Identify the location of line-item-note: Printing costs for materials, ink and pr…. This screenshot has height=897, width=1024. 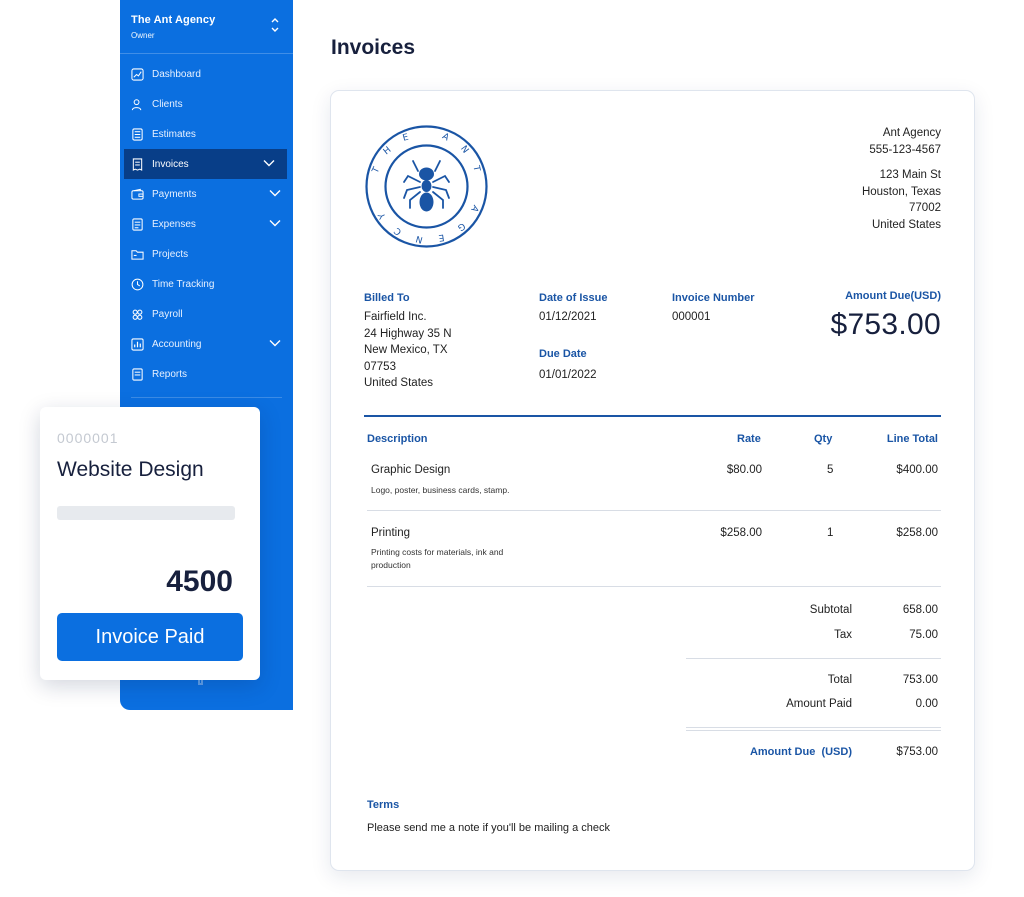
(437, 558).